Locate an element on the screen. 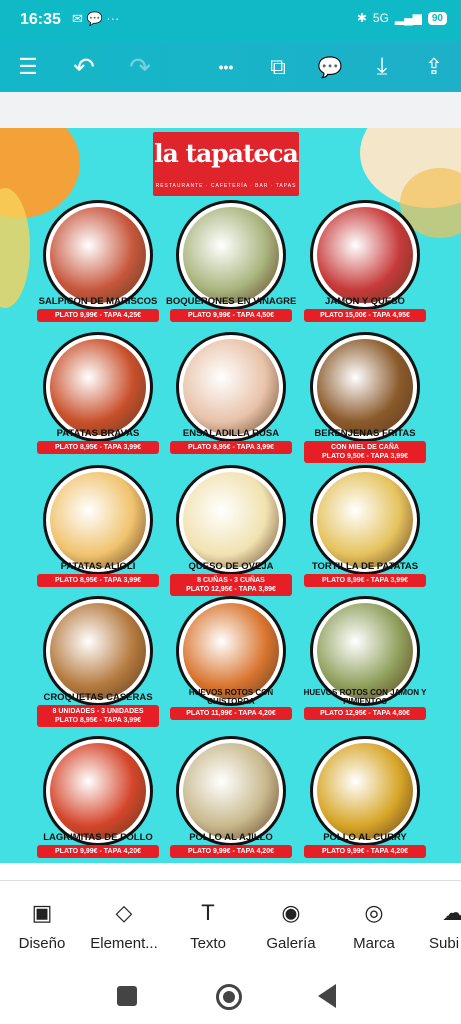 This screenshot has height=1024, width=461. dish-name: LAGRIMITAS DE POLLO is located at coordinates (98, 837).